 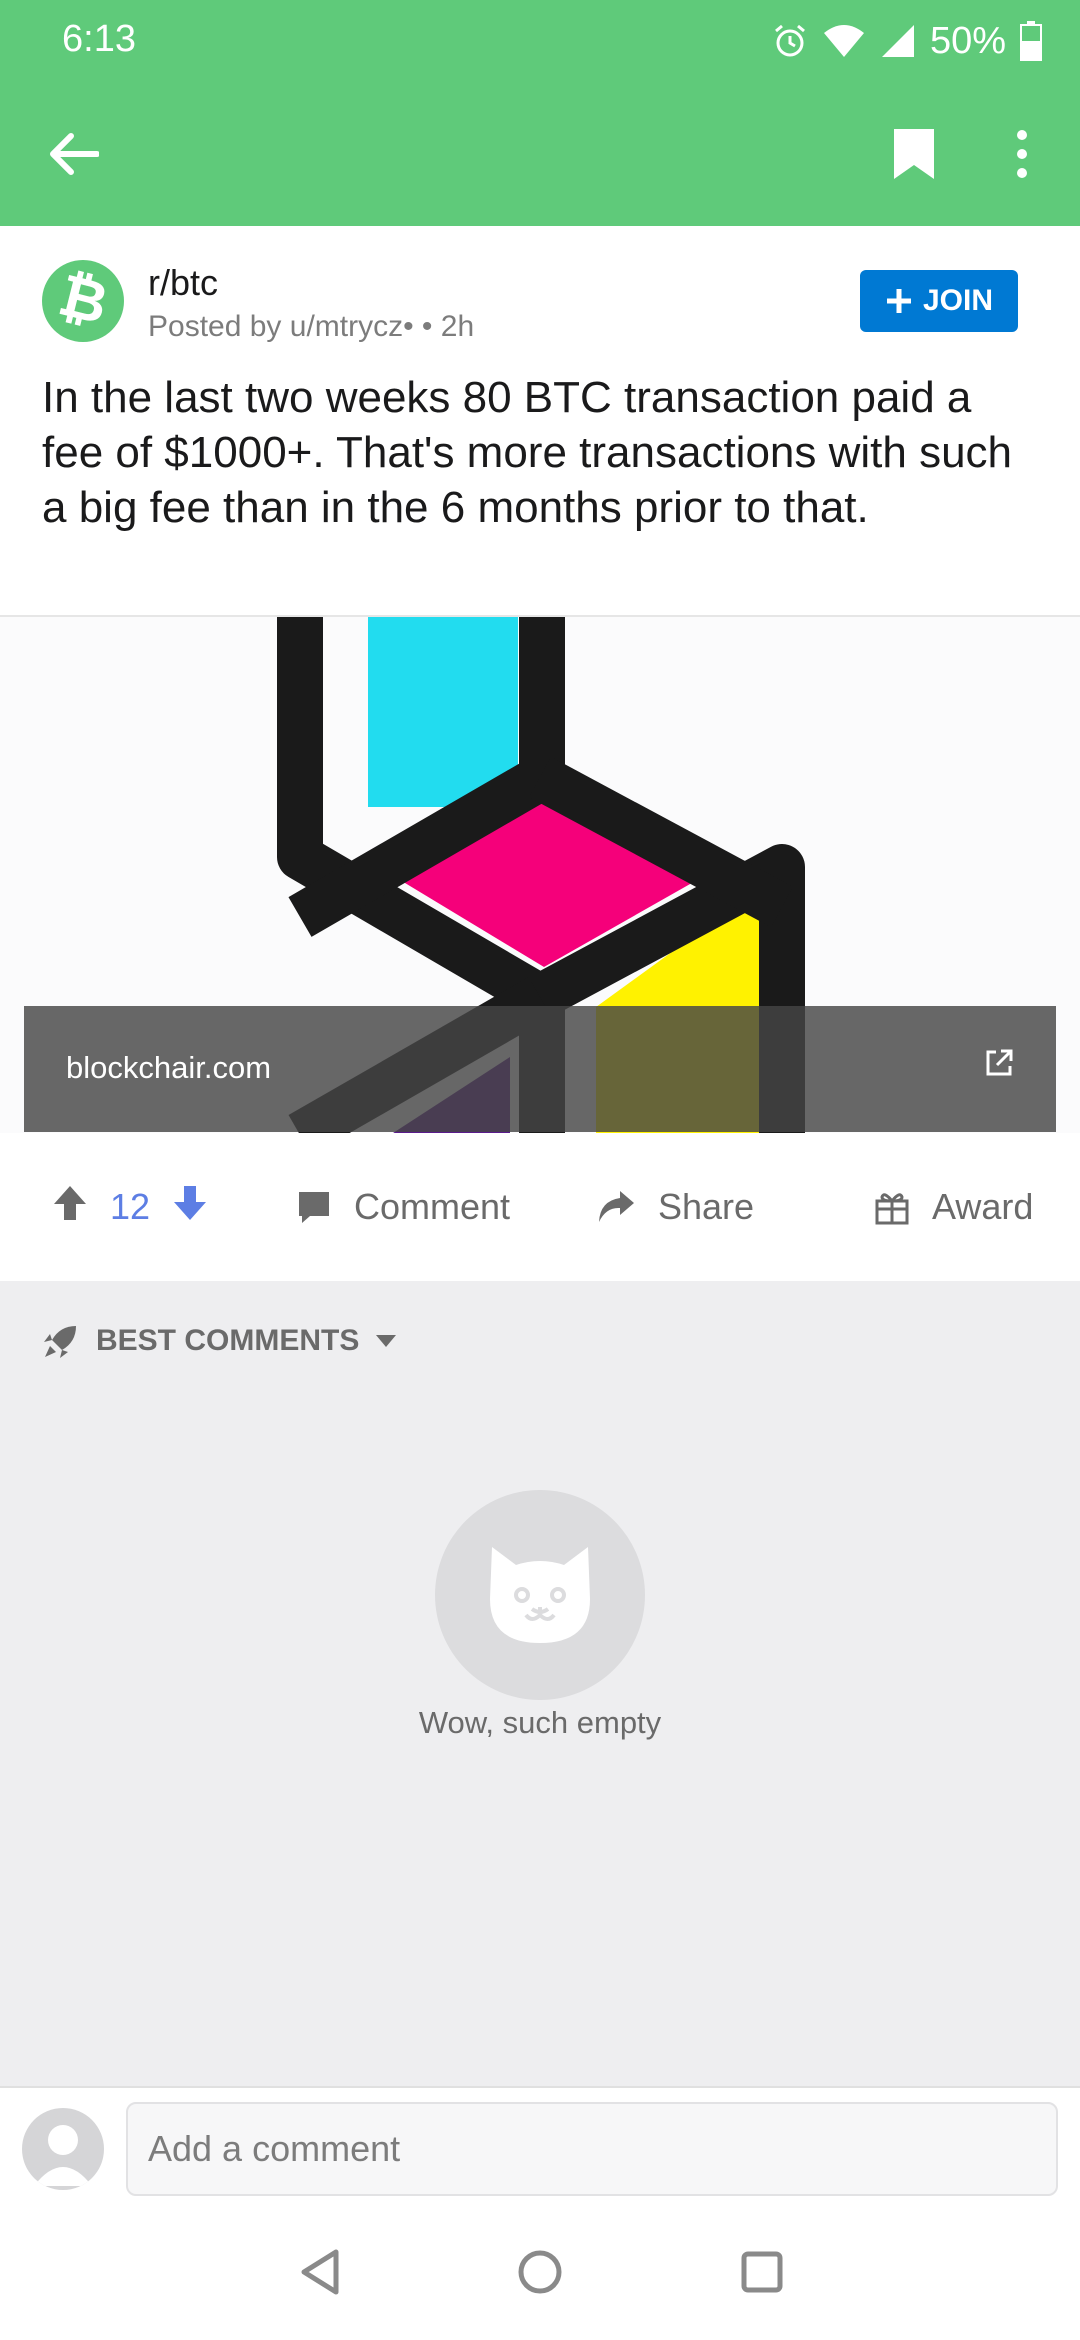 I want to click on comment-sort: BEST COMMENTS, so click(x=219, y=1341).